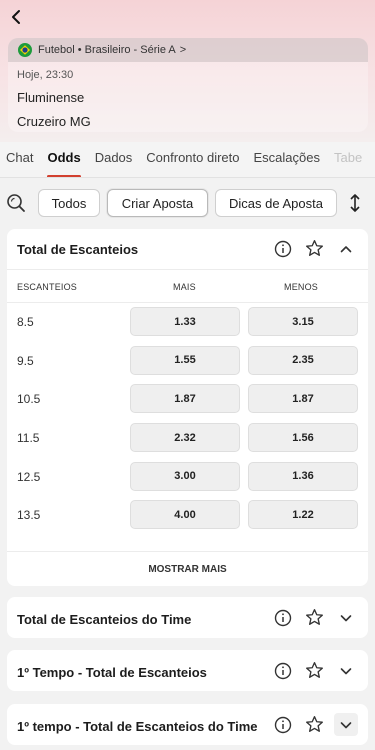  Describe the element at coordinates (137, 726) in the screenshot. I see `market-title: 1º tempo - Total de Escanteios do Time` at that location.